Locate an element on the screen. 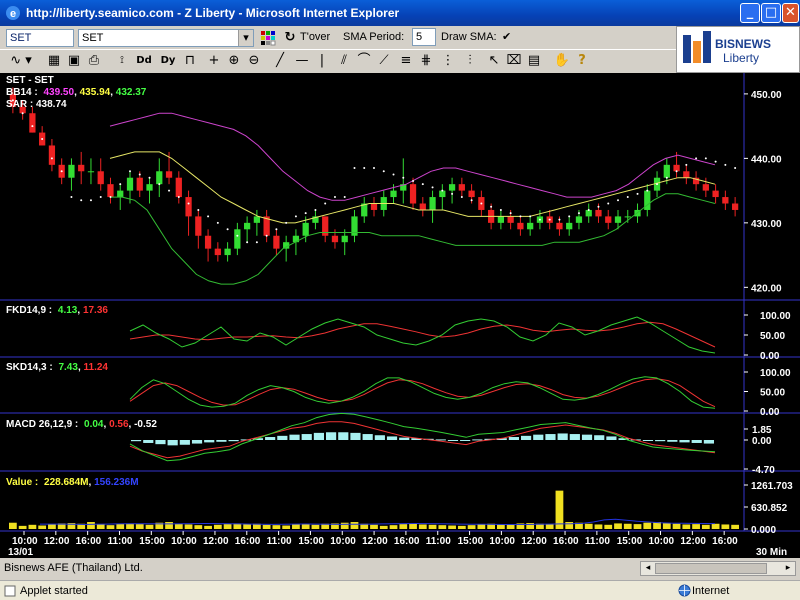 The width and height of the screenshot is (800, 600). zoom-out-icon: ⊖ is located at coordinates (254, 61).